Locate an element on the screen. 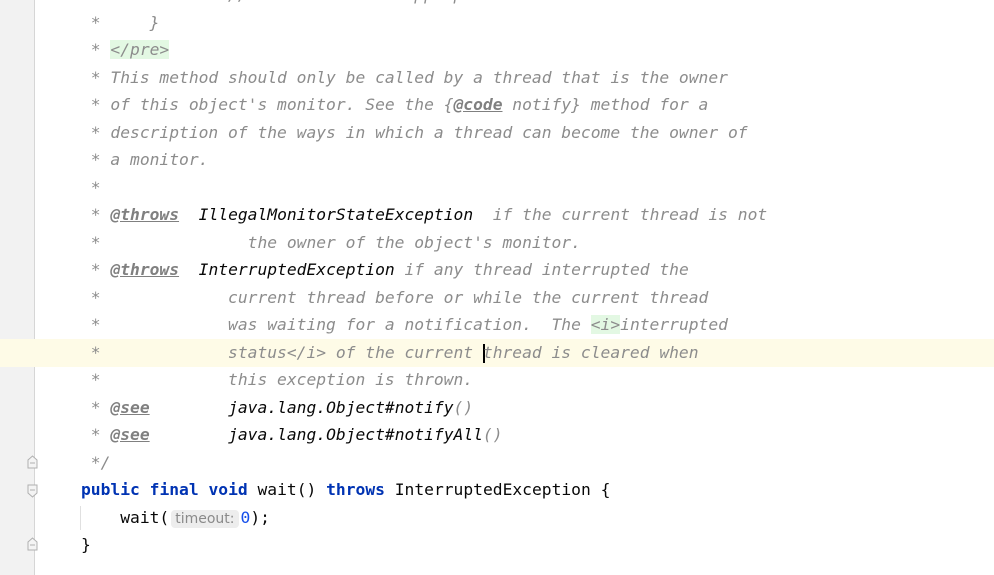 This screenshot has height=575, width=994. code-text: wait( is located at coordinates (125, 517).